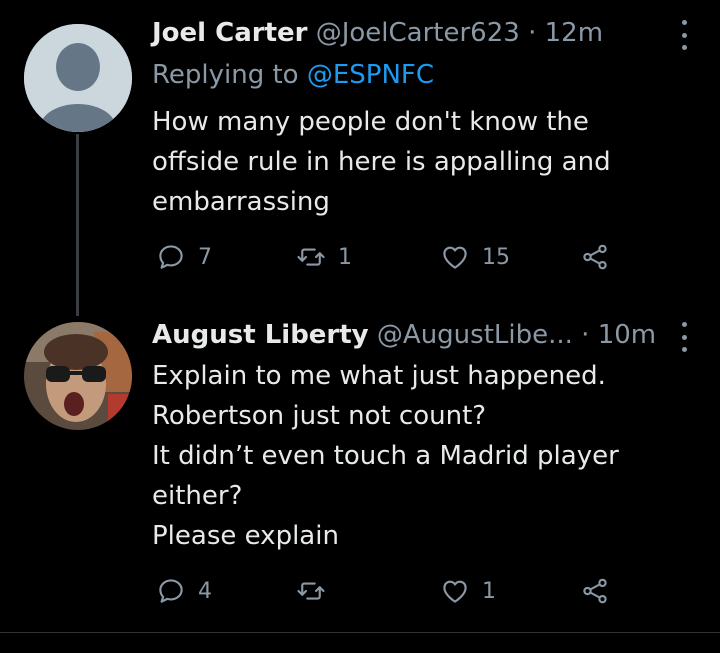 This screenshot has height=653, width=720. What do you see at coordinates (197, 496) in the screenshot?
I see `tweet-text-line: either?` at bounding box center [197, 496].